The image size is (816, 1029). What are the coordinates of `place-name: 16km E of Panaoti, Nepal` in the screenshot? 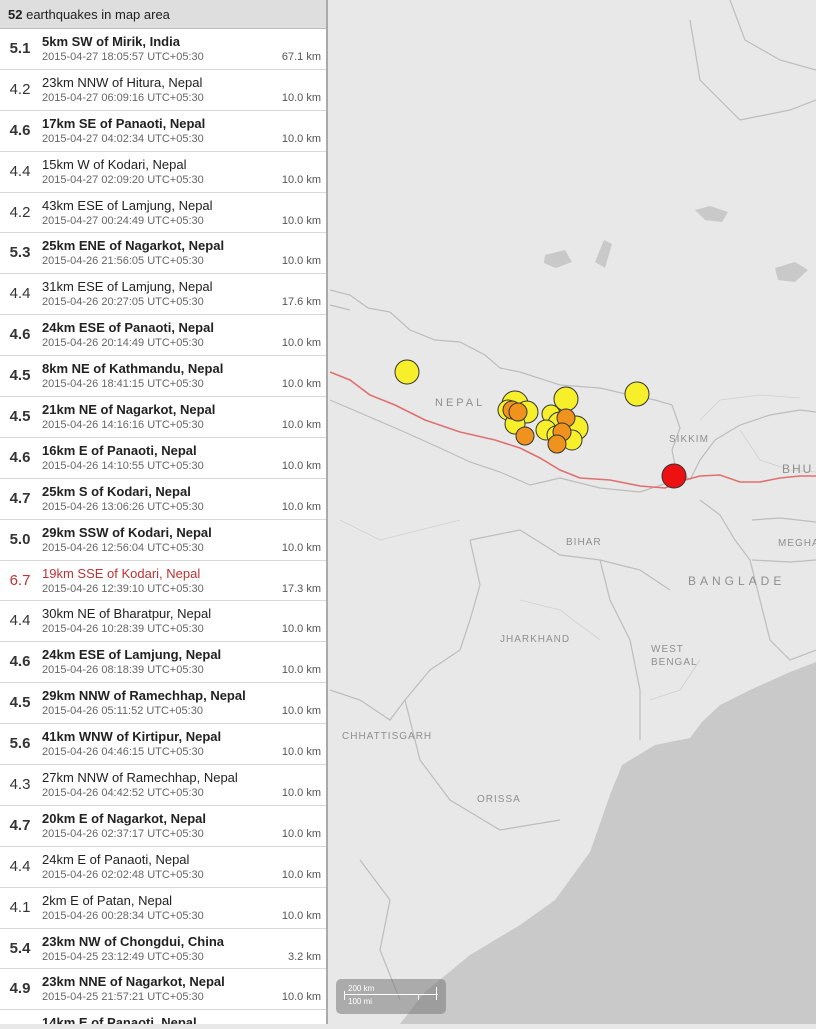 It's located at (119, 450).